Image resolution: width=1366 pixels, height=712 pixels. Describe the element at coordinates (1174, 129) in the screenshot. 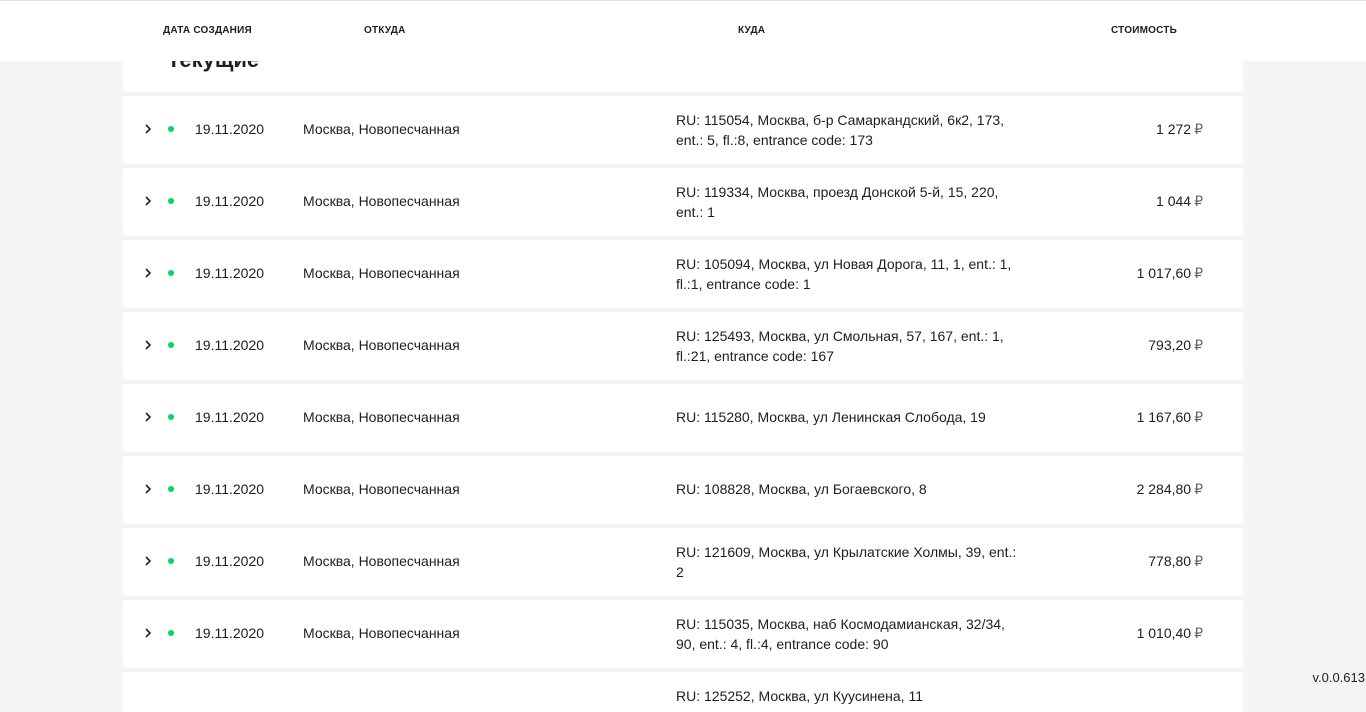

I see `order-cost-value: 1 272` at that location.